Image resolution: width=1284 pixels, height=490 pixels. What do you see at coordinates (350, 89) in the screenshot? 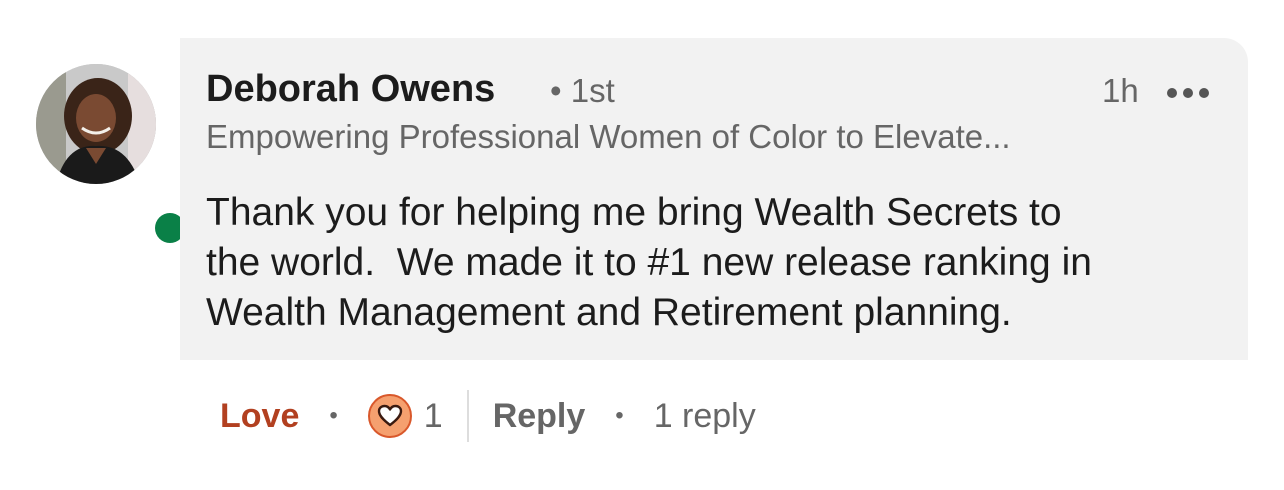
I see `author-name: Deborah Owens` at bounding box center [350, 89].